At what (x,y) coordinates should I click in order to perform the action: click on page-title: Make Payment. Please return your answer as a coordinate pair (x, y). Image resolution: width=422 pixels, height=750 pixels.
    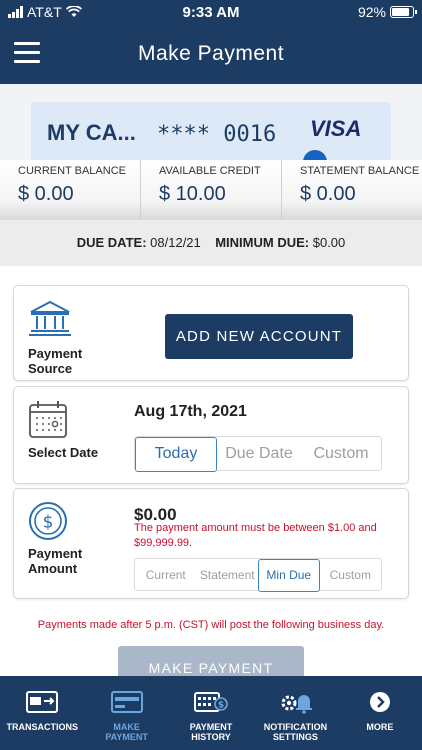
    Looking at the image, I should click on (211, 53).